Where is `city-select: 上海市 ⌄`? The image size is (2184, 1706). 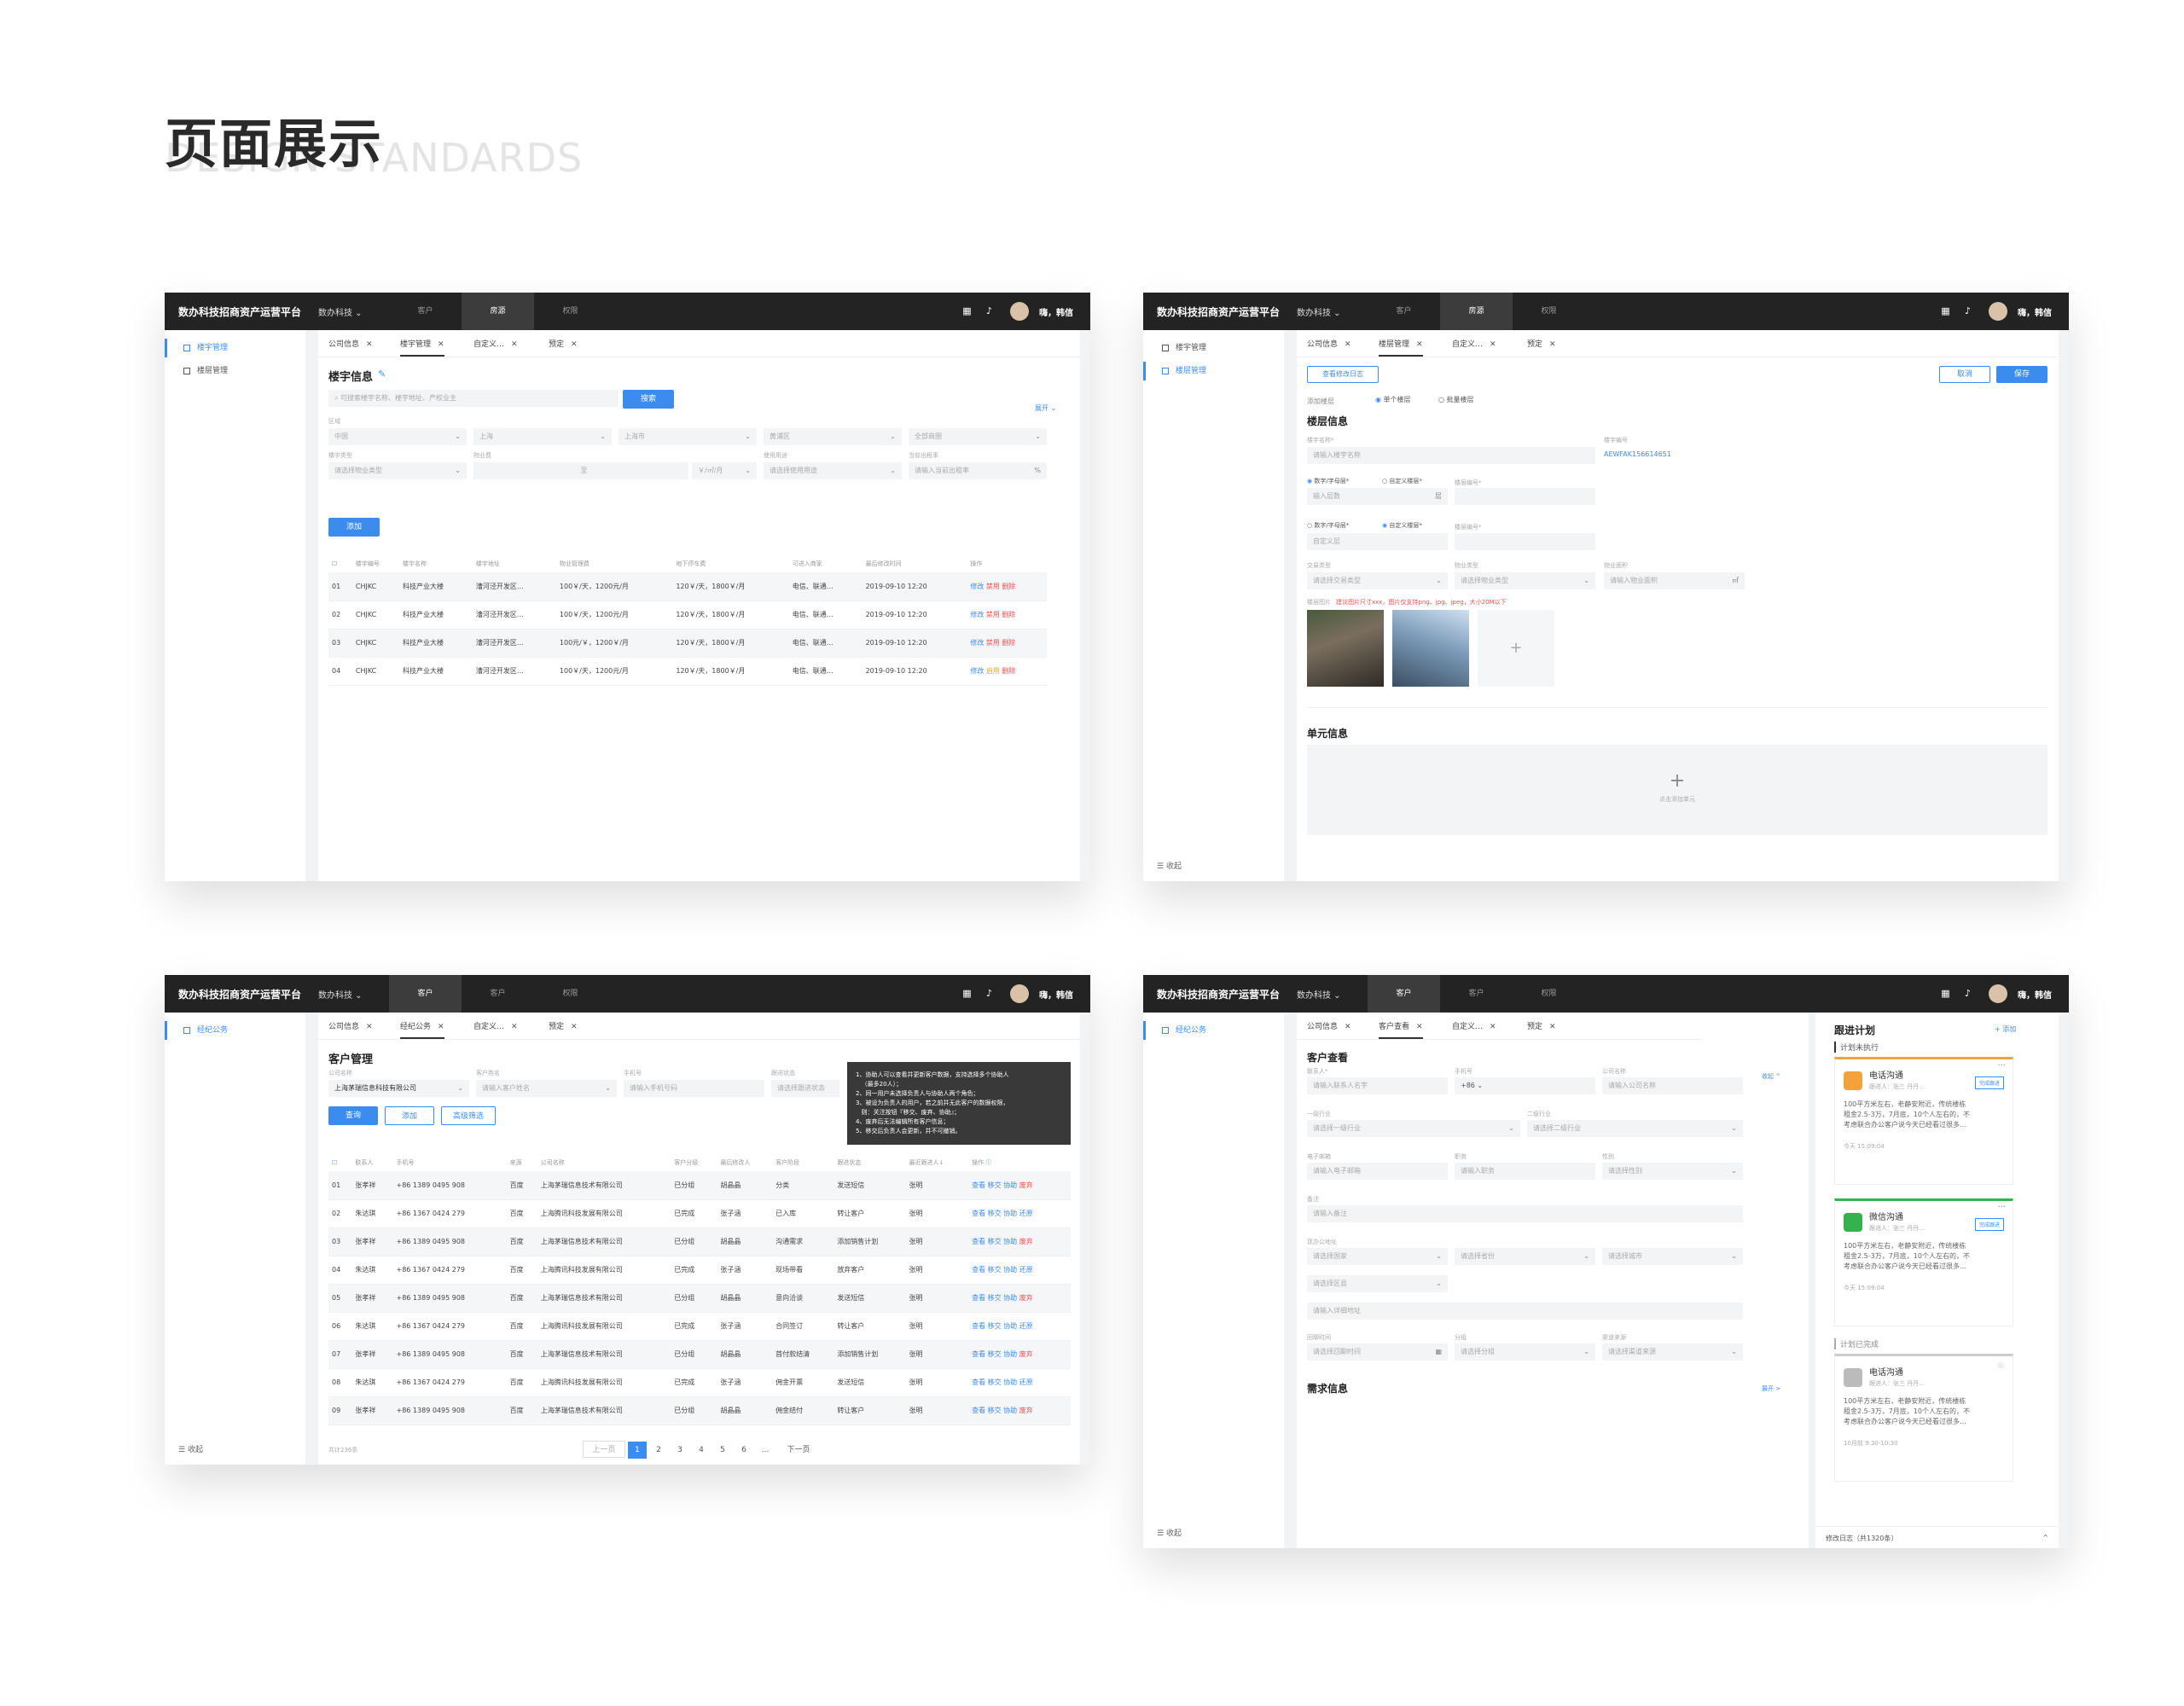 city-select: 上海市 ⌄ is located at coordinates (688, 436).